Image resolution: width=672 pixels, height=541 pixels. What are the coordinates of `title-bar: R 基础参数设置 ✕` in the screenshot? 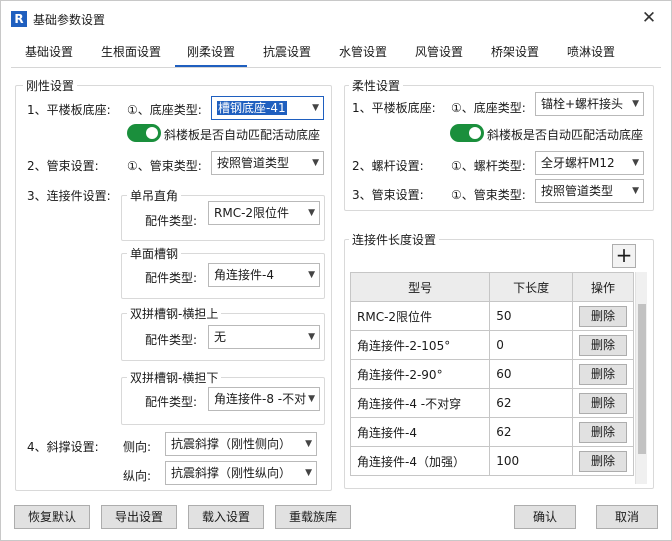 It's located at (336, 19).